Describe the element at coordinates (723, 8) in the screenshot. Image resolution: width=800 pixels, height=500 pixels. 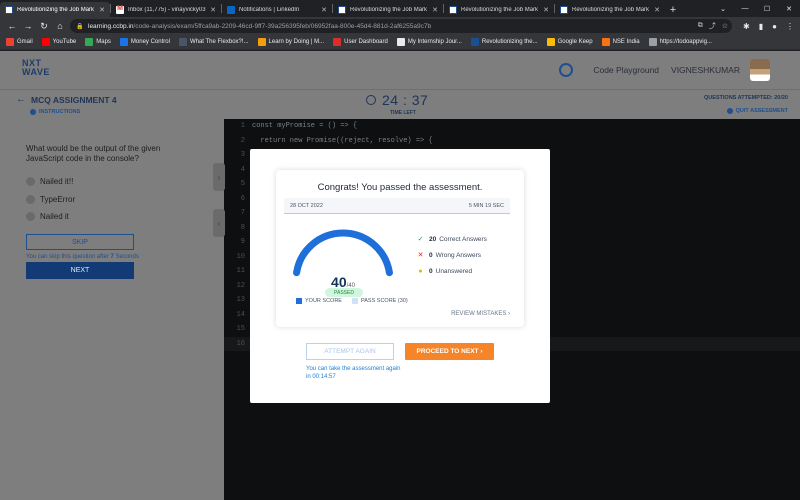
I see `tab-search-icon: ⌄` at that location.